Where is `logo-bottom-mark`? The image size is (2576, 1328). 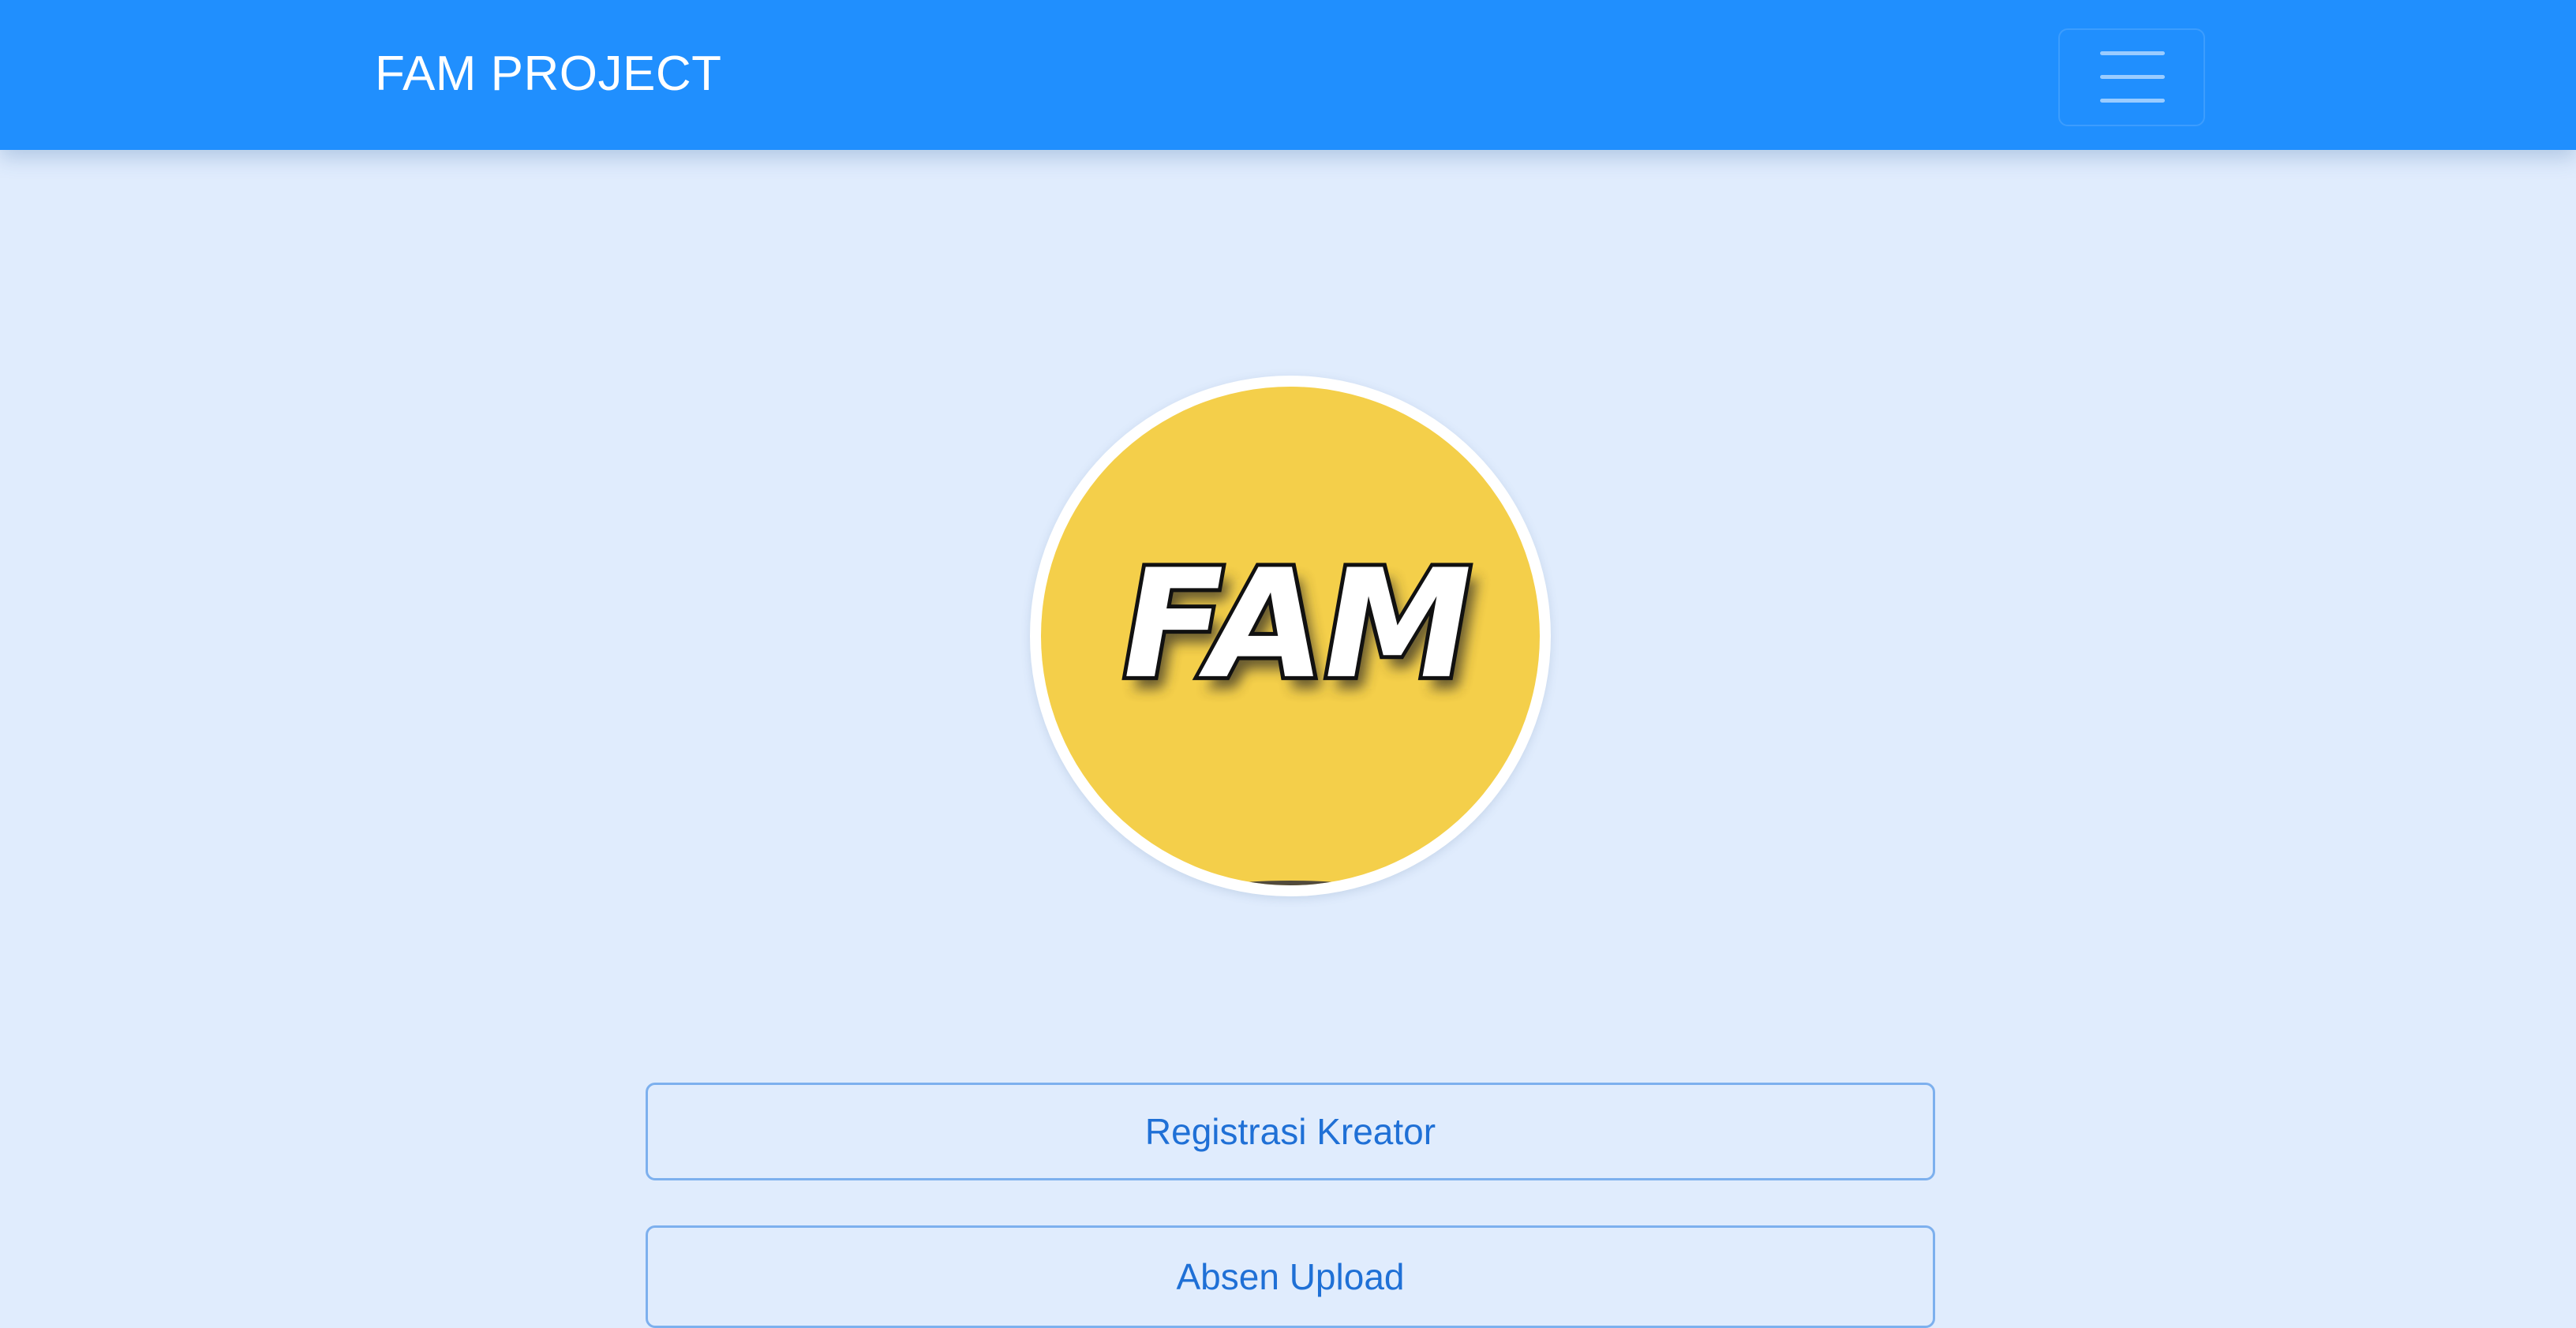
logo-bottom-mark is located at coordinates (1290, 883).